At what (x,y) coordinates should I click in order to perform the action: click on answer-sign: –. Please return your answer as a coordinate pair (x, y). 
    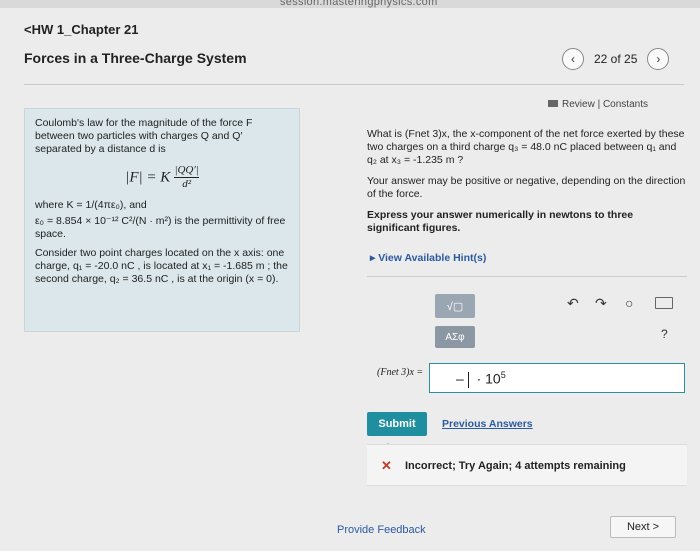
    Looking at the image, I should click on (460, 378).